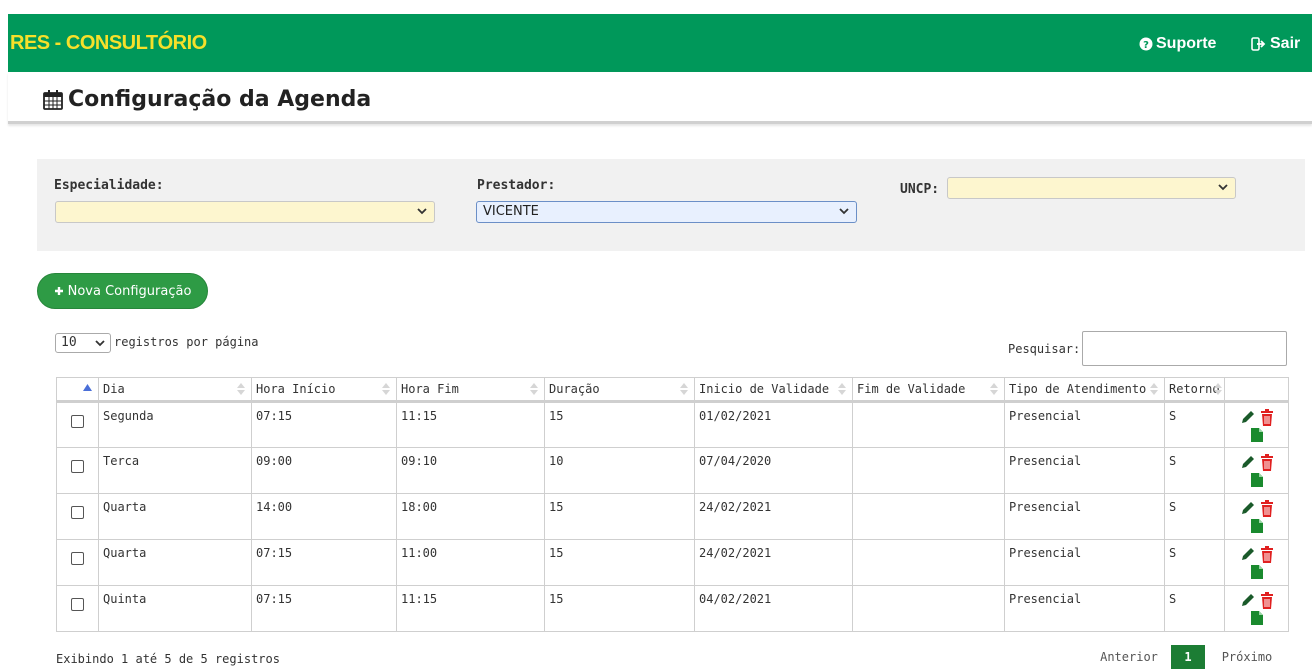 The width and height of the screenshot is (1312, 669). Describe the element at coordinates (1188, 657) in the screenshot. I see `pagination-current-page: 1` at that location.